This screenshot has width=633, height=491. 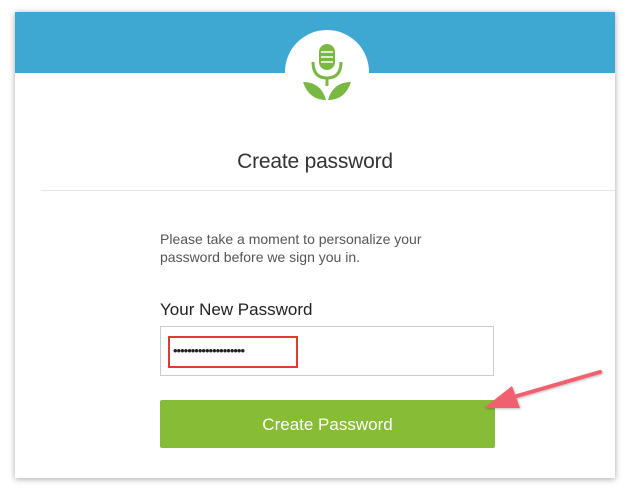 I want to click on logo, so click(x=327, y=72).